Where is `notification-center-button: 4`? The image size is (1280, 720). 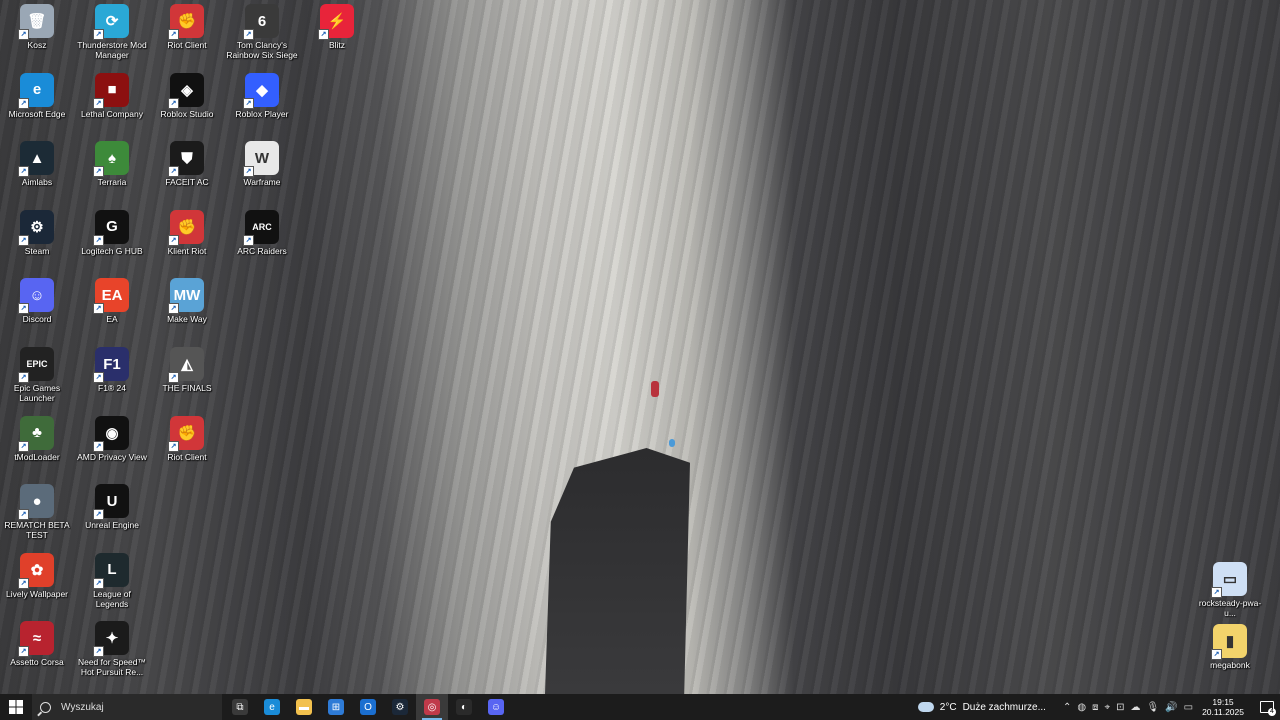 notification-center-button: 4 is located at coordinates (1267, 707).